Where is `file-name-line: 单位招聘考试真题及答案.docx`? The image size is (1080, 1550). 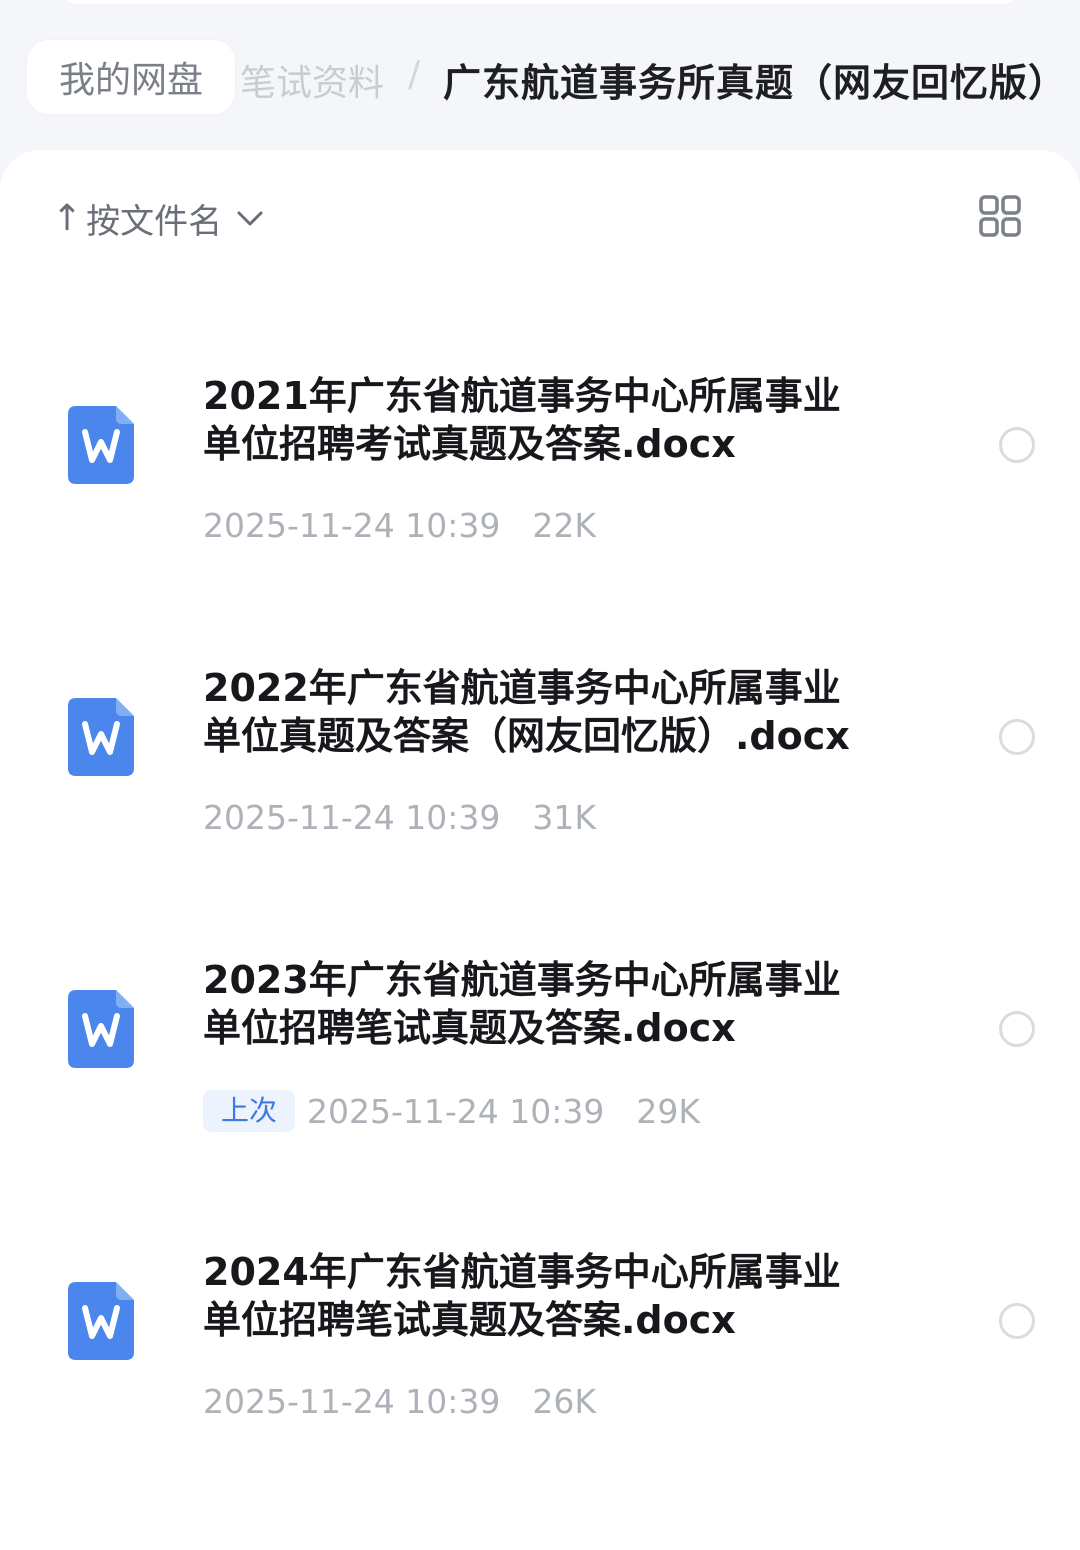 file-name-line: 单位招聘考试真题及答案.docx is located at coordinates (469, 444).